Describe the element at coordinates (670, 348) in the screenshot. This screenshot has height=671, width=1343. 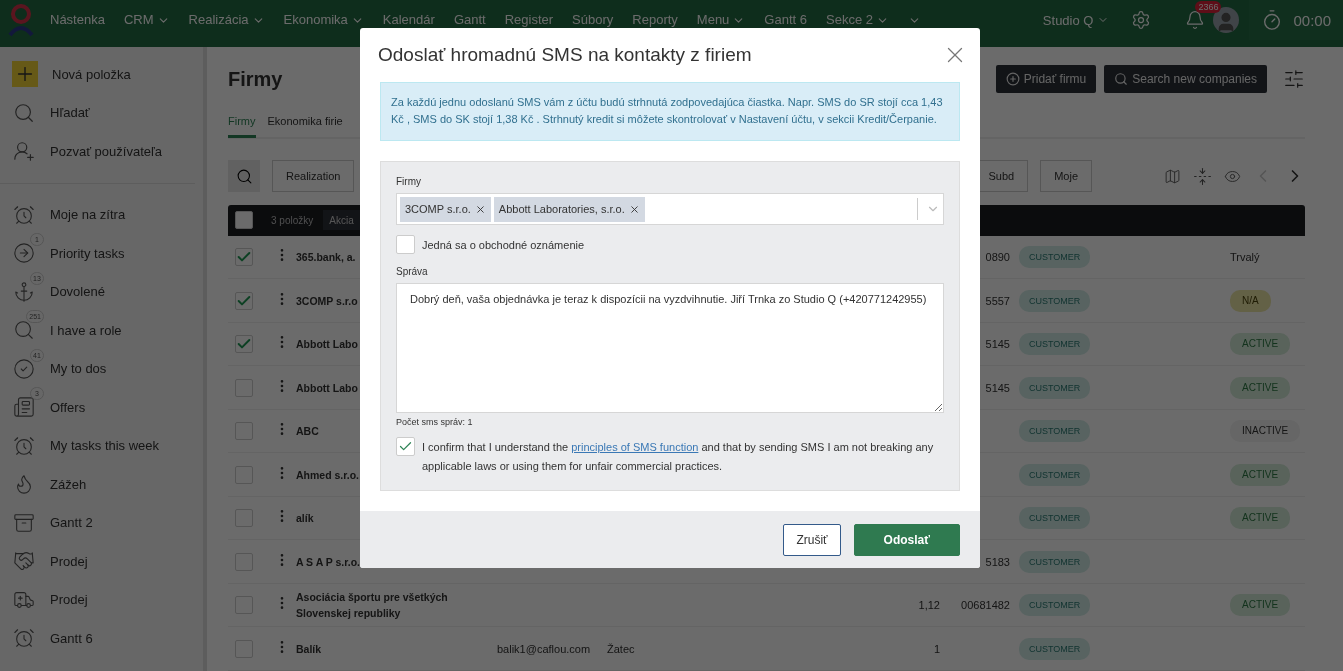
I see `message-field: Dobrý deň, vaša objednávka je teraz k dispozícii na vyzdvihnutie. Jiří Trnka zo Studio Q (+420771242955)` at that location.